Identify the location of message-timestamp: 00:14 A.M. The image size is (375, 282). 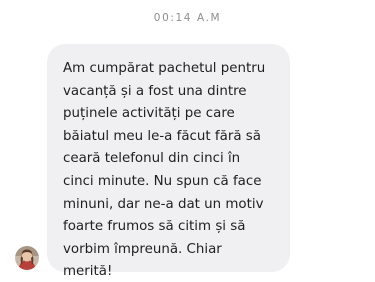
(187, 18).